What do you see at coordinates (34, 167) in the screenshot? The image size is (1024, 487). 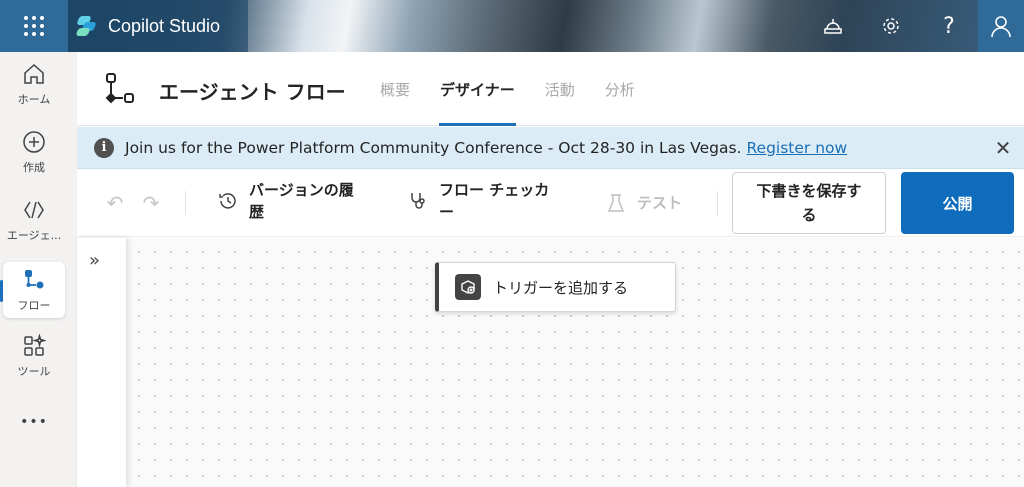 I see `rail-item-label: 作成` at bounding box center [34, 167].